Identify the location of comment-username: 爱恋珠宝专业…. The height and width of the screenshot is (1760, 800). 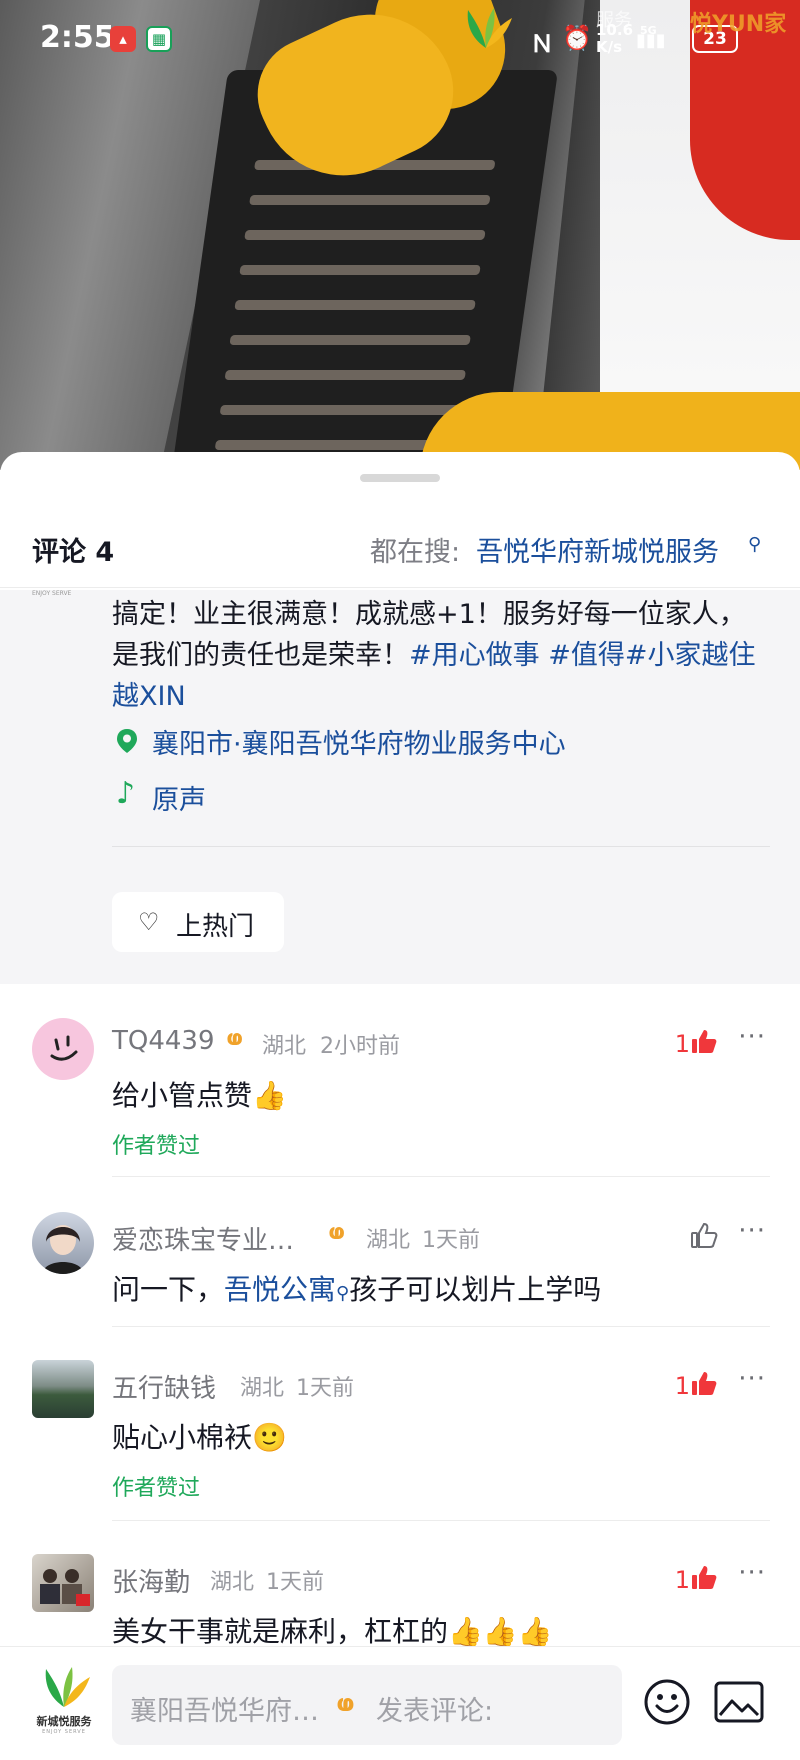
(203, 1238).